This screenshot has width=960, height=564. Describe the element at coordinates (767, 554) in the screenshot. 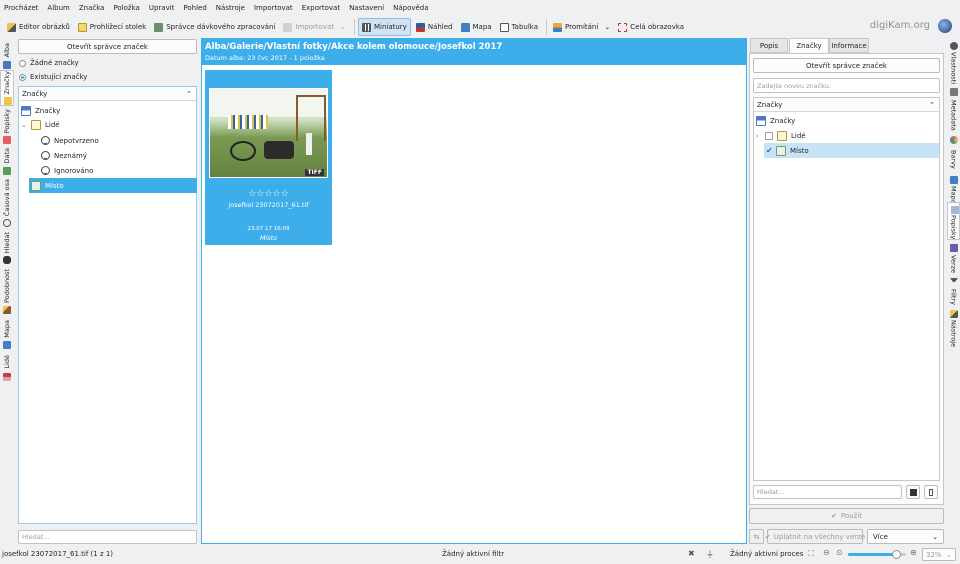

I see `status-process: Žádný aktivní proces` at that location.